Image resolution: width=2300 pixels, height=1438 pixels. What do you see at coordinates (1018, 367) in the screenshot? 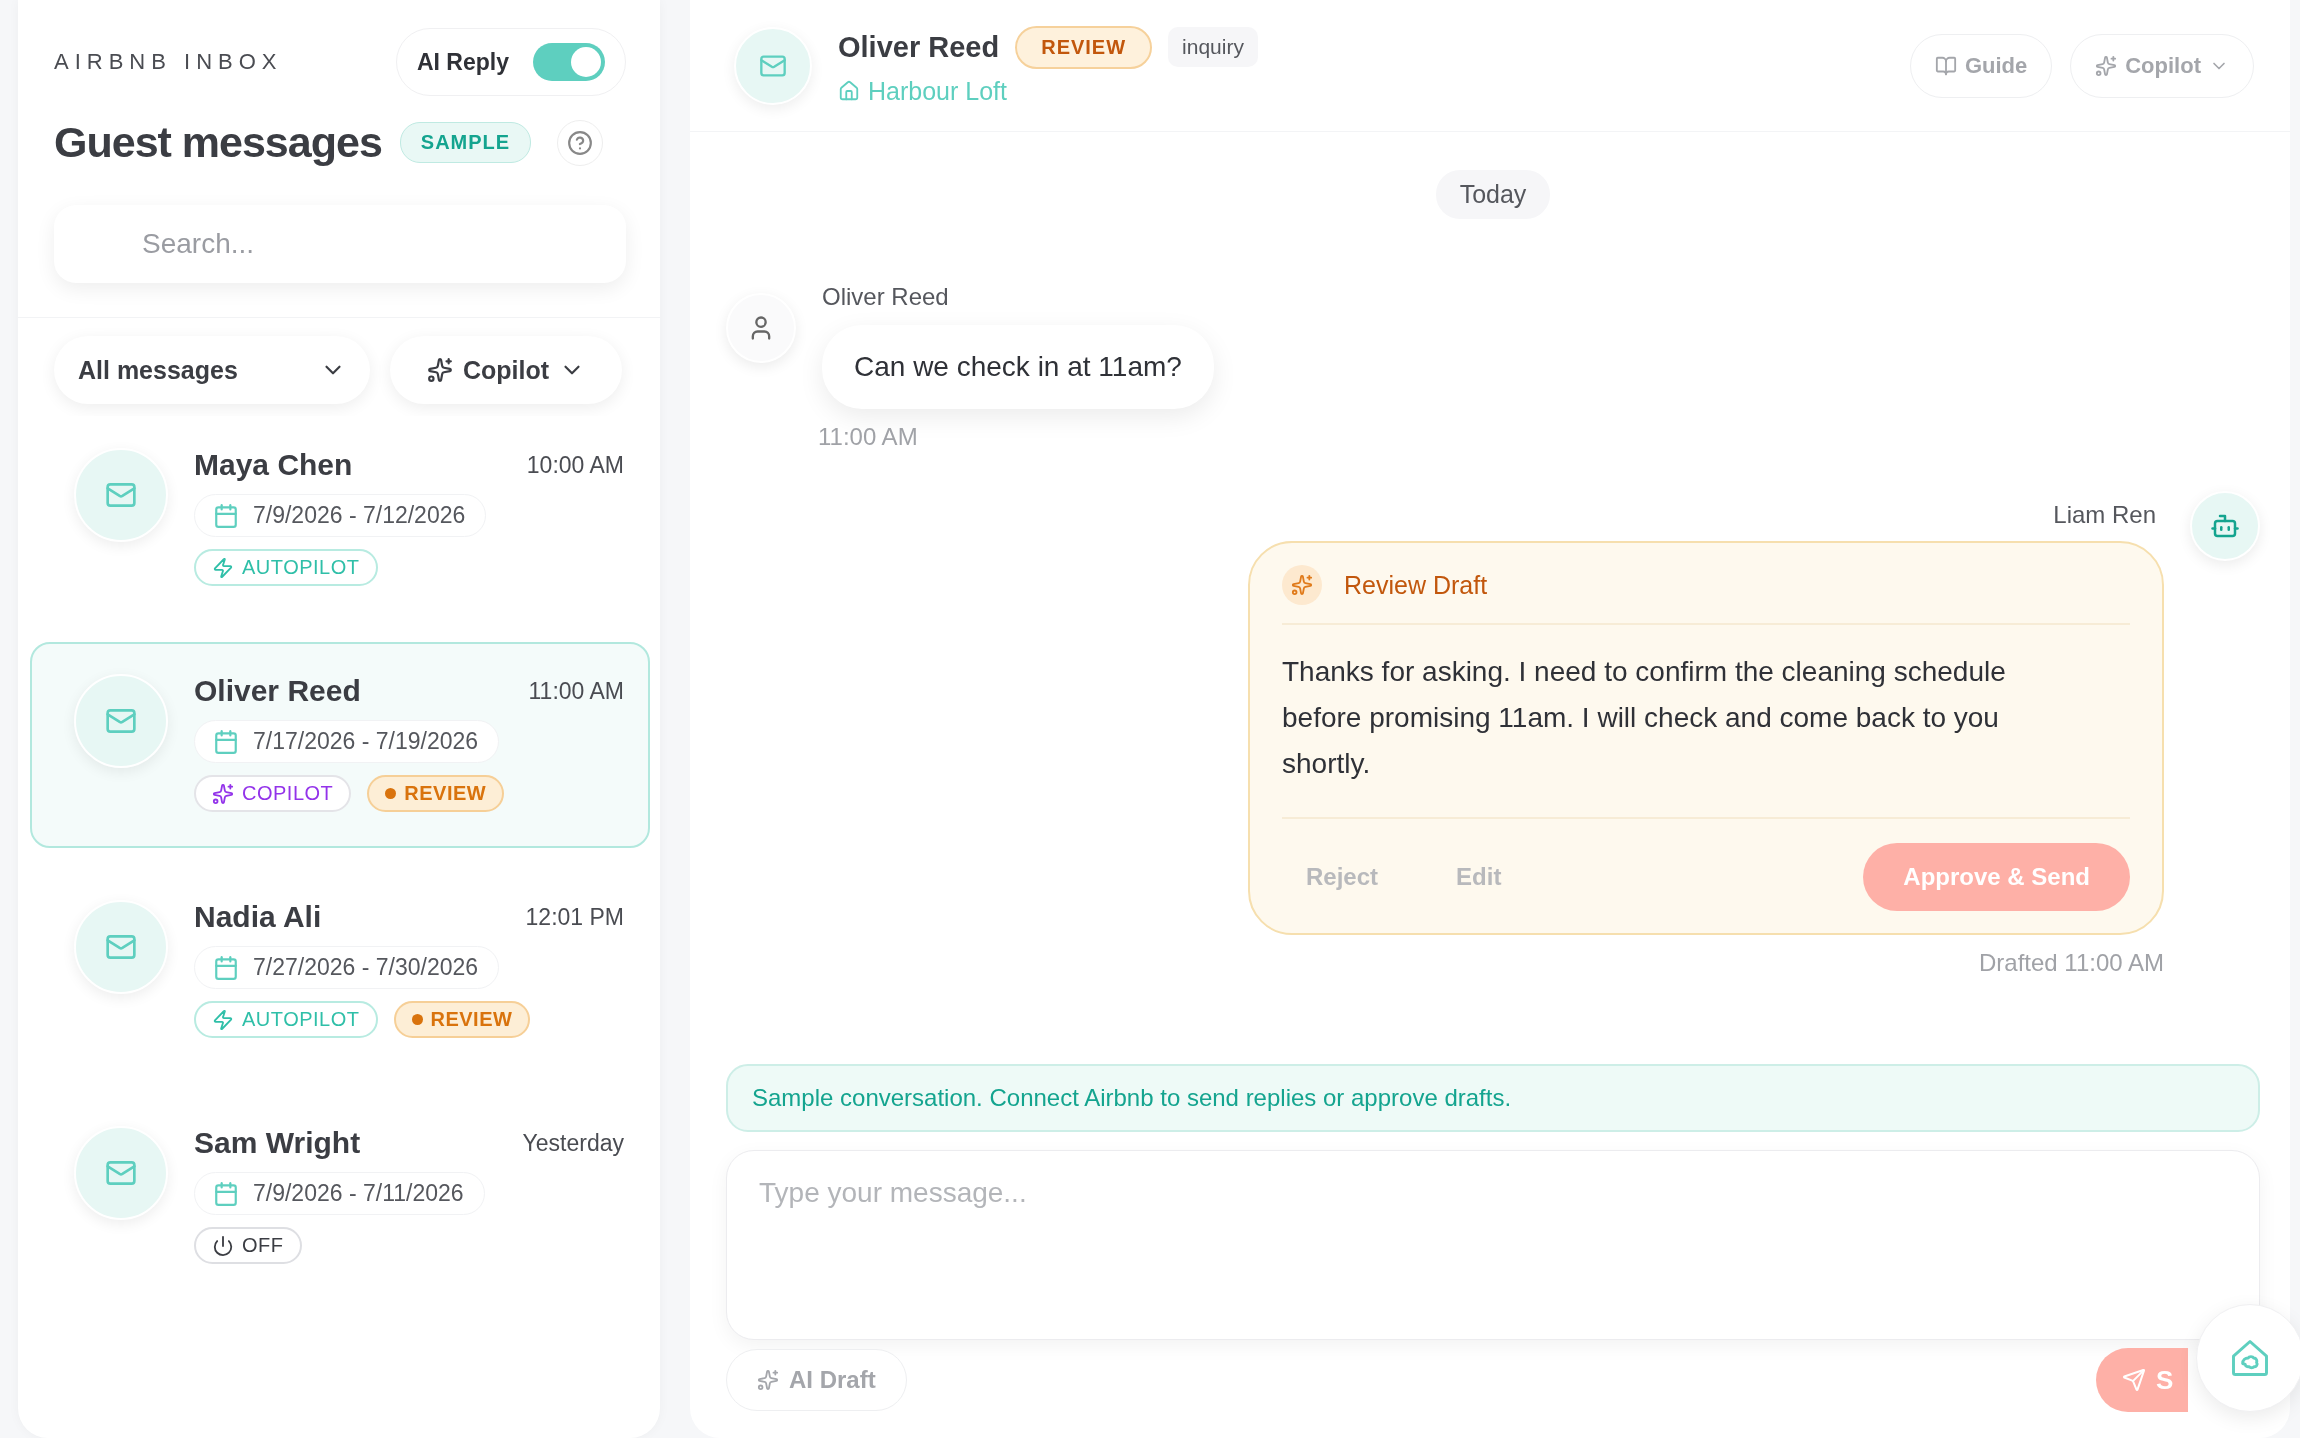
I see `message-bubble: Can we check in at 11am?` at bounding box center [1018, 367].